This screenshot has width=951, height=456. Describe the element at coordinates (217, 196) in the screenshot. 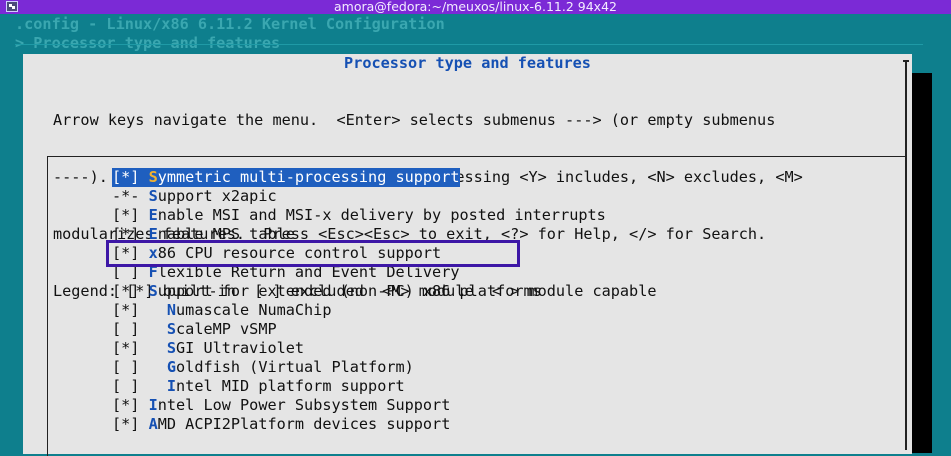

I see `menu-item-label: upport x2apic` at that location.